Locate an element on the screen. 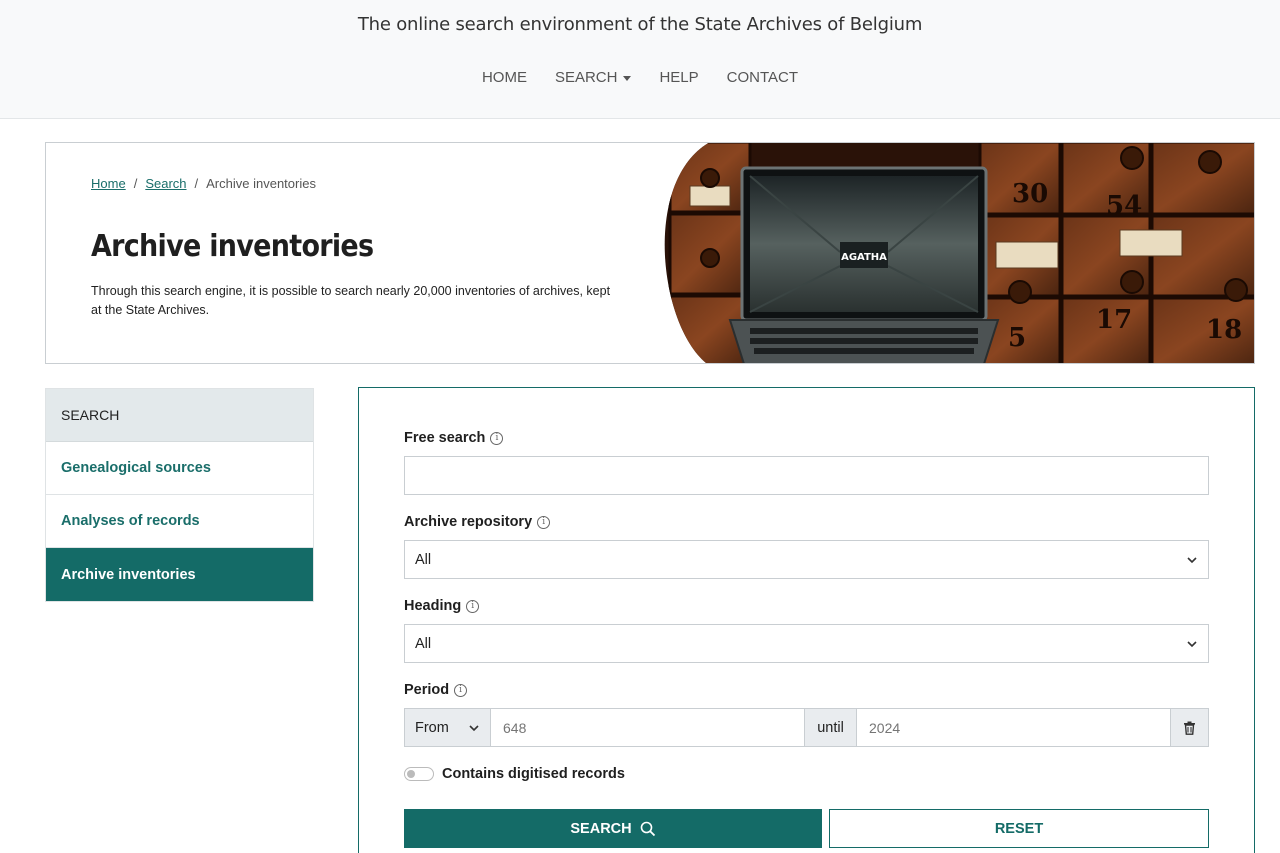 The width and height of the screenshot is (1280, 853). period-label: Period is located at coordinates (427, 690).